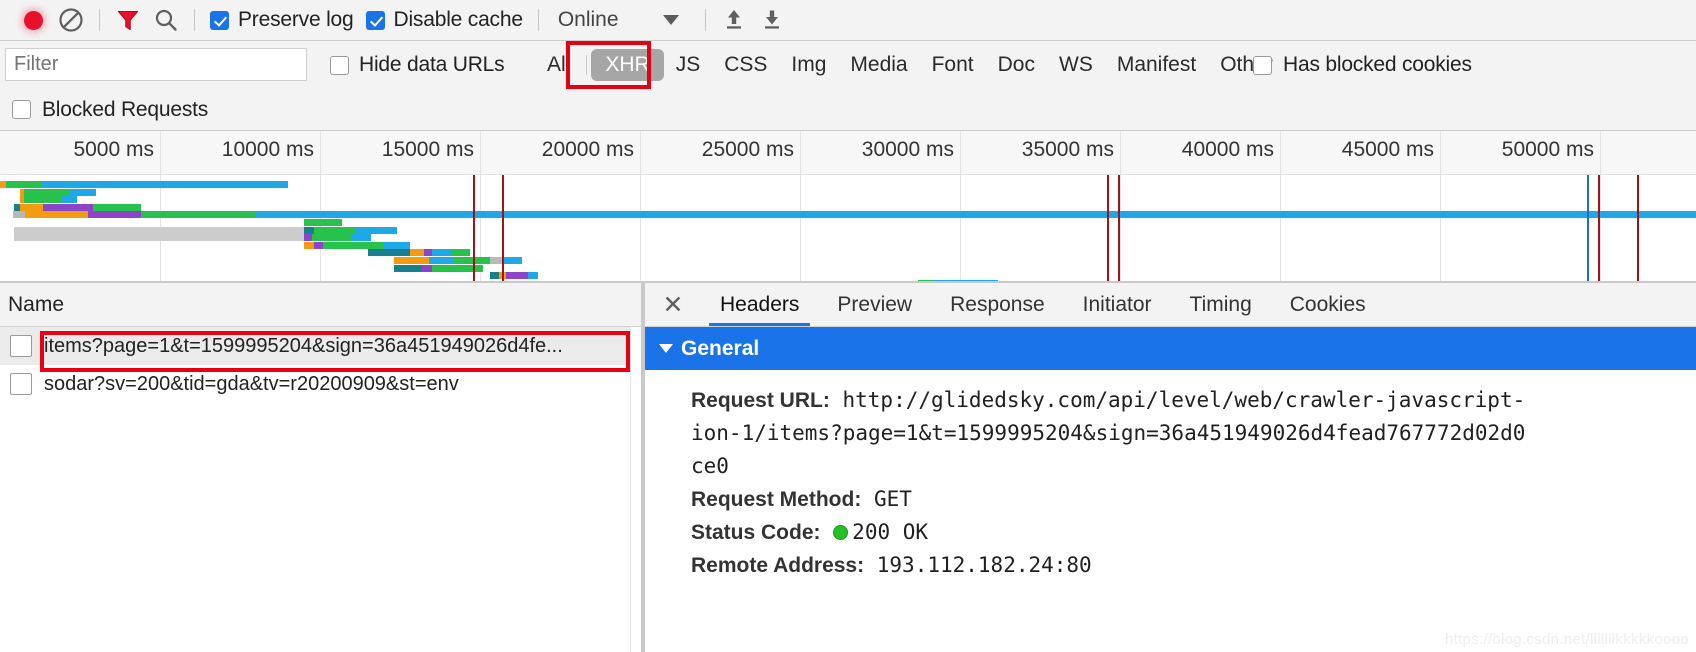 The width and height of the screenshot is (1696, 652). What do you see at coordinates (710, 466) in the screenshot?
I see `field-value: ce0` at bounding box center [710, 466].